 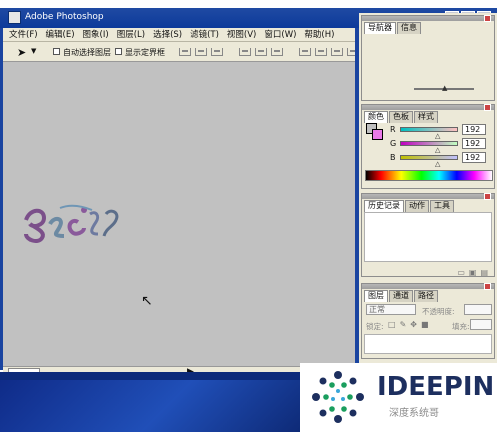 I want to click on align-middle-icon, so click(x=201, y=52).